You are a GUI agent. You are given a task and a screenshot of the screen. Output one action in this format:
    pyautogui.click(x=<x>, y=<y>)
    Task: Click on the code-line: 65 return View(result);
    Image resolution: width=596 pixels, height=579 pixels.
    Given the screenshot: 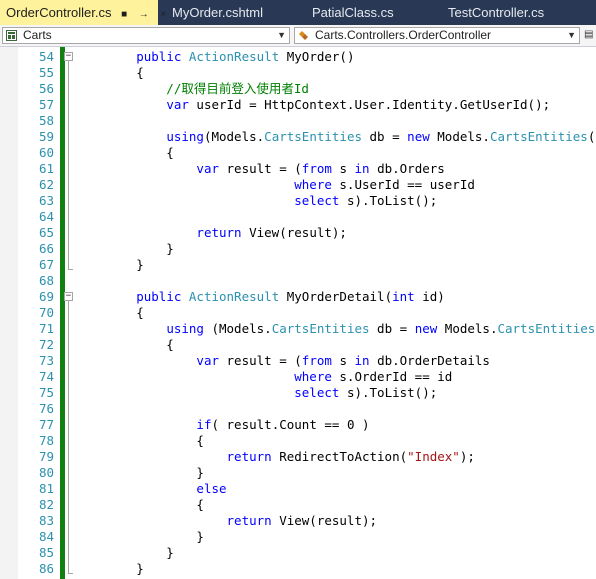 What is the action you would take?
    pyautogui.click(x=298, y=233)
    